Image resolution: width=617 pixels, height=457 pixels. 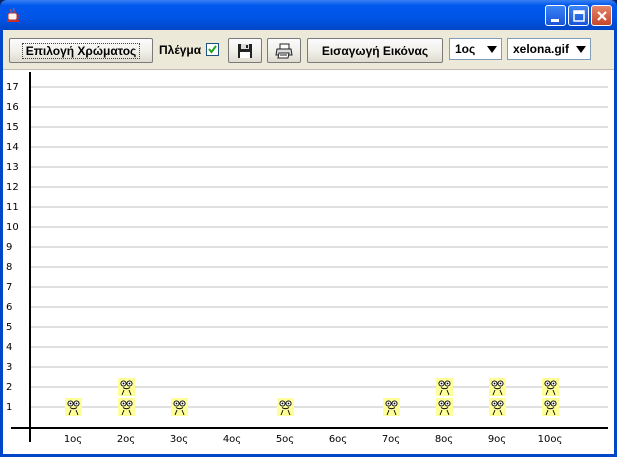 I want to click on y-tick-label: 14, so click(x=12, y=147).